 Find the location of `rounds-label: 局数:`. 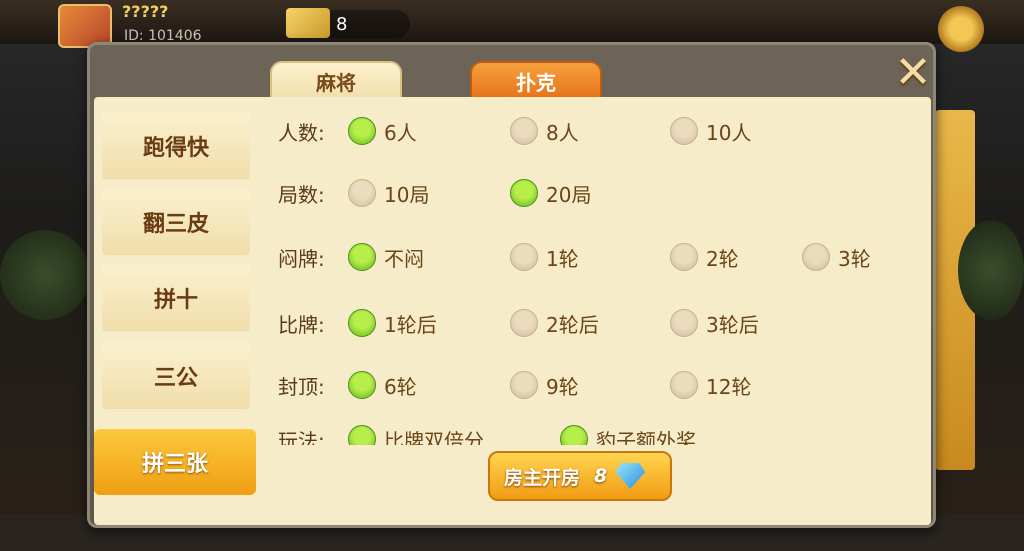

rounds-label: 局数: is located at coordinates (301, 195).